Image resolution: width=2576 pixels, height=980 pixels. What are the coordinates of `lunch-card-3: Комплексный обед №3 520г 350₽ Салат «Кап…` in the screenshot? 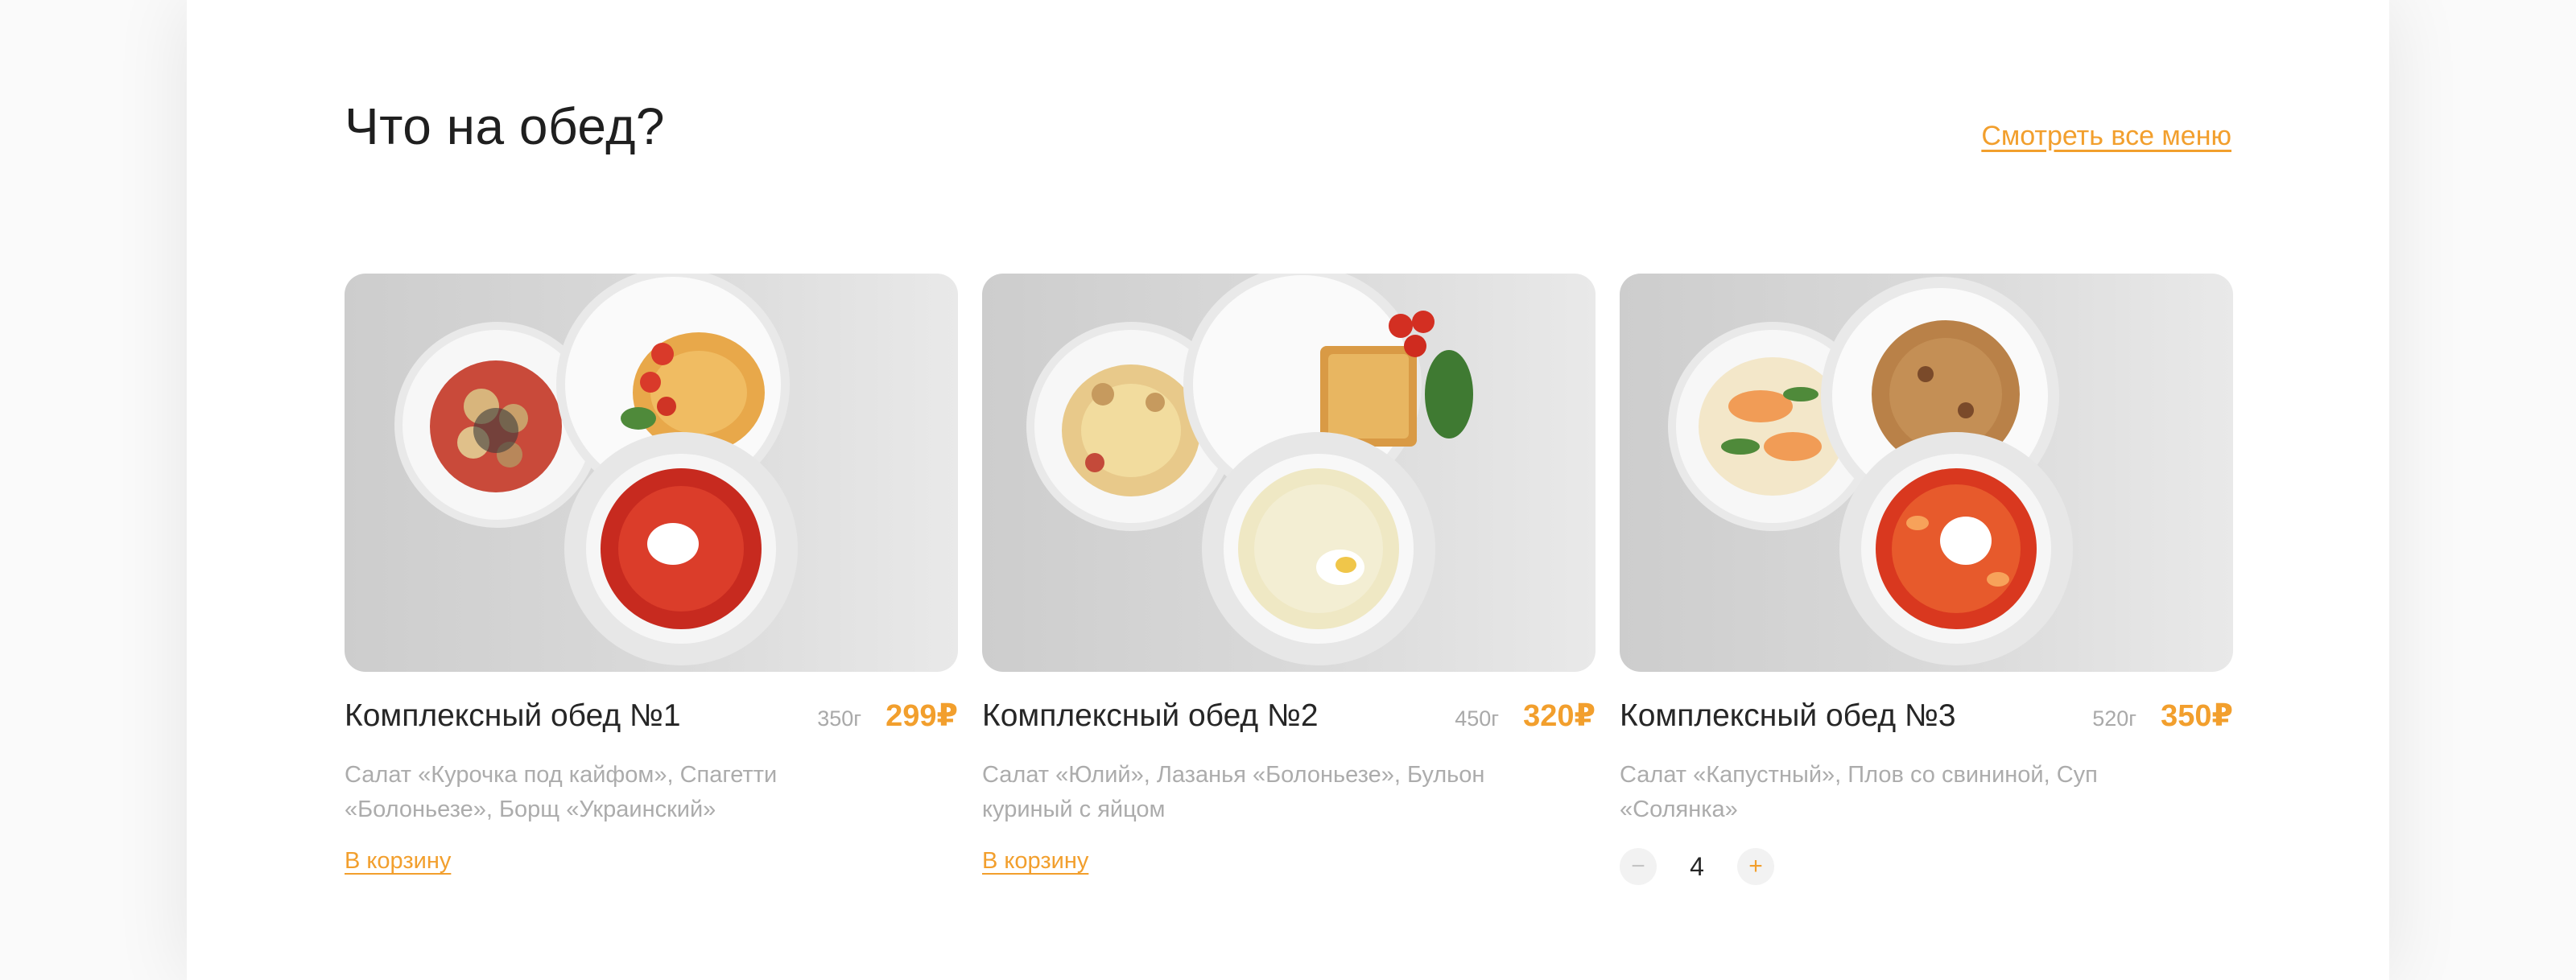 It's located at (1927, 579).